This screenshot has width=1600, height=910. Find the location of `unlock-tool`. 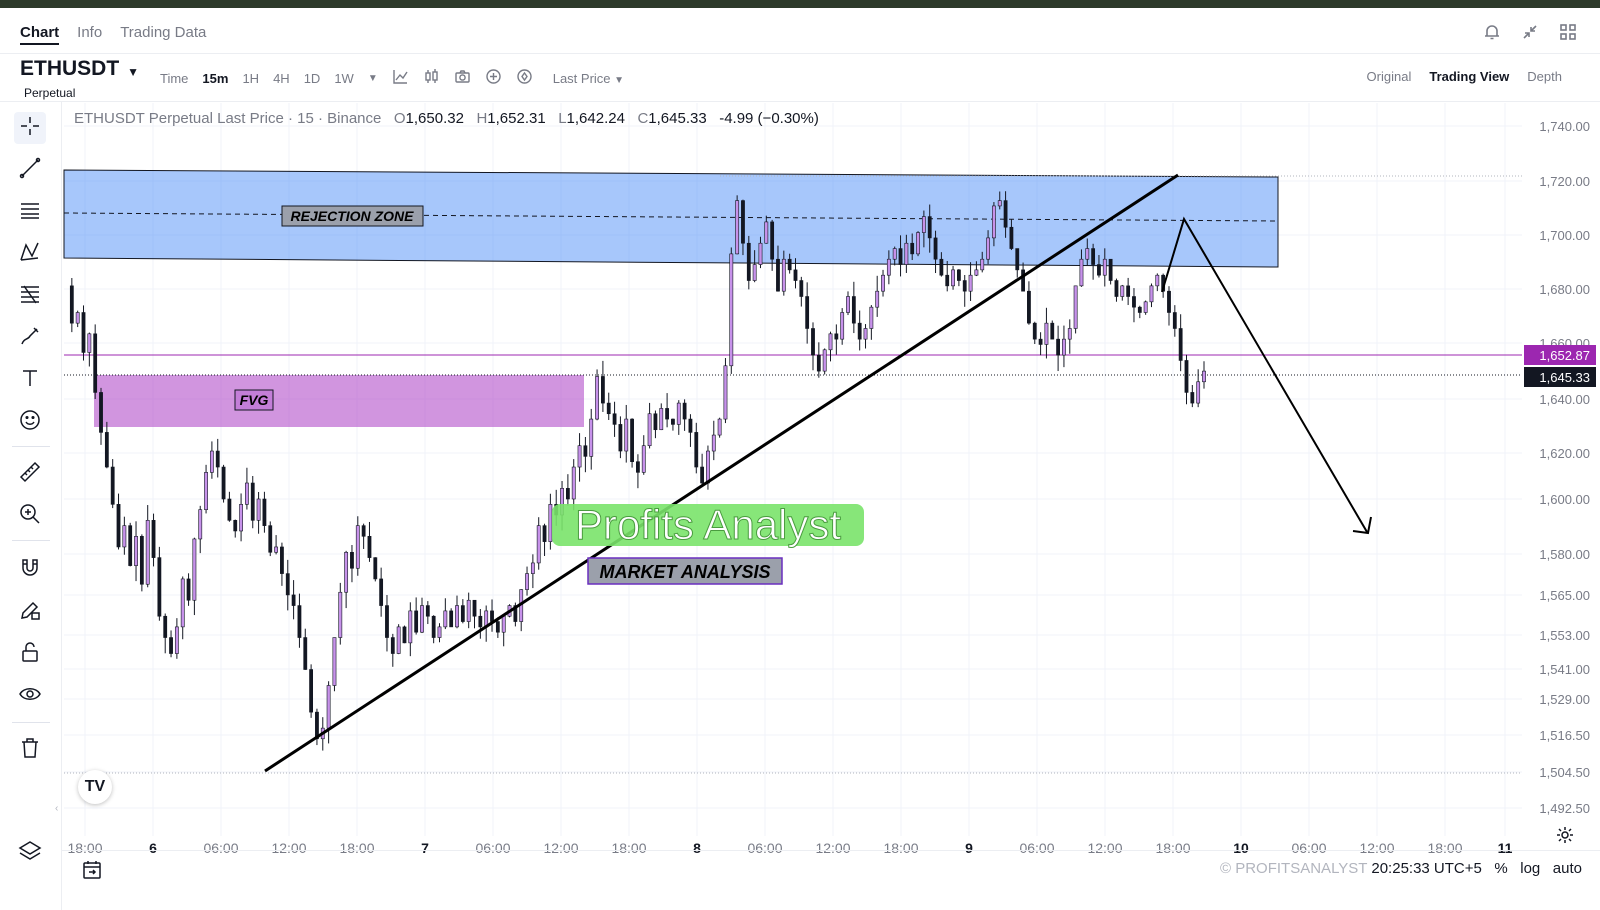

unlock-tool is located at coordinates (30, 654).